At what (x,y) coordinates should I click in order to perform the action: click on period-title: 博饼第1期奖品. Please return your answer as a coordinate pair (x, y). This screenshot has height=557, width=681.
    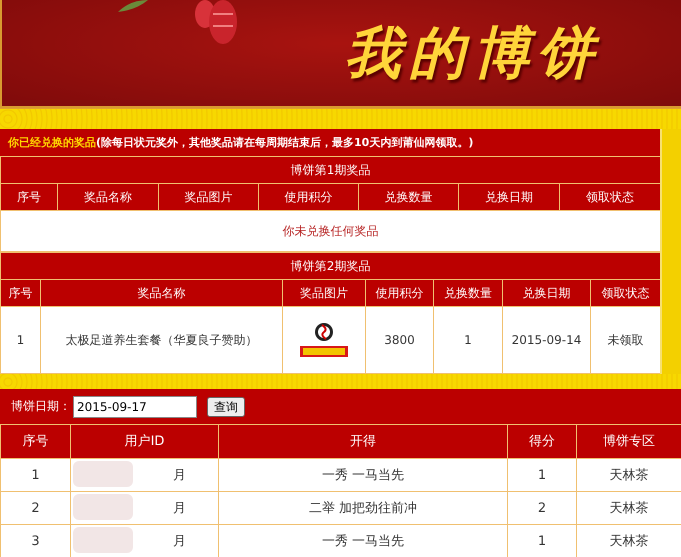
    Looking at the image, I should click on (330, 170).